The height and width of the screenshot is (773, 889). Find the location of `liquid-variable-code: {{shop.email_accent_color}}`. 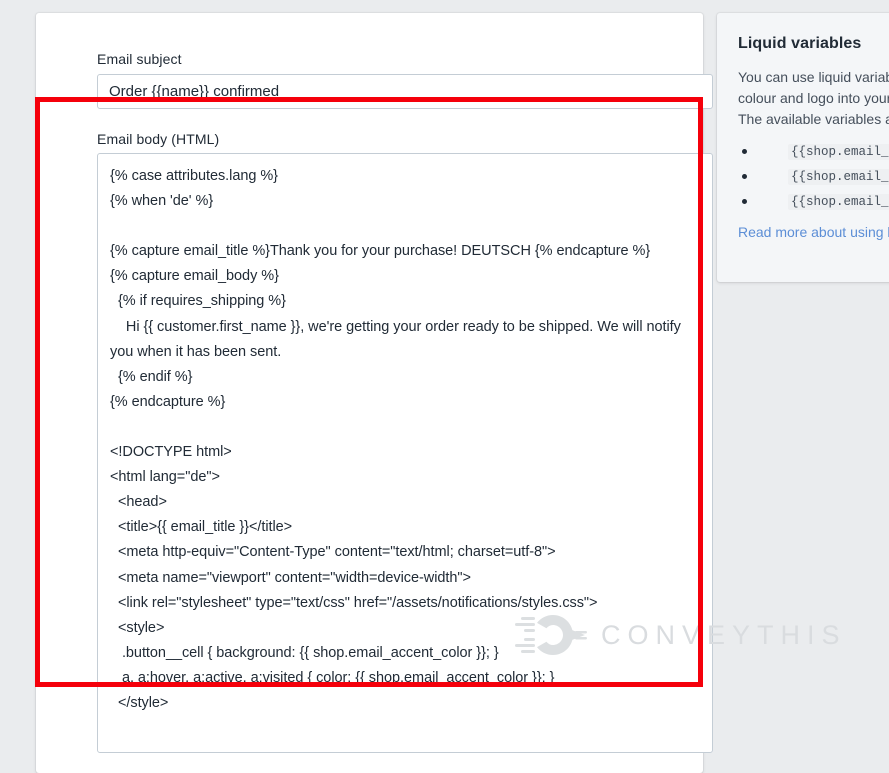

liquid-variable-code: {{shop.email_accent_color}} is located at coordinates (838, 202).